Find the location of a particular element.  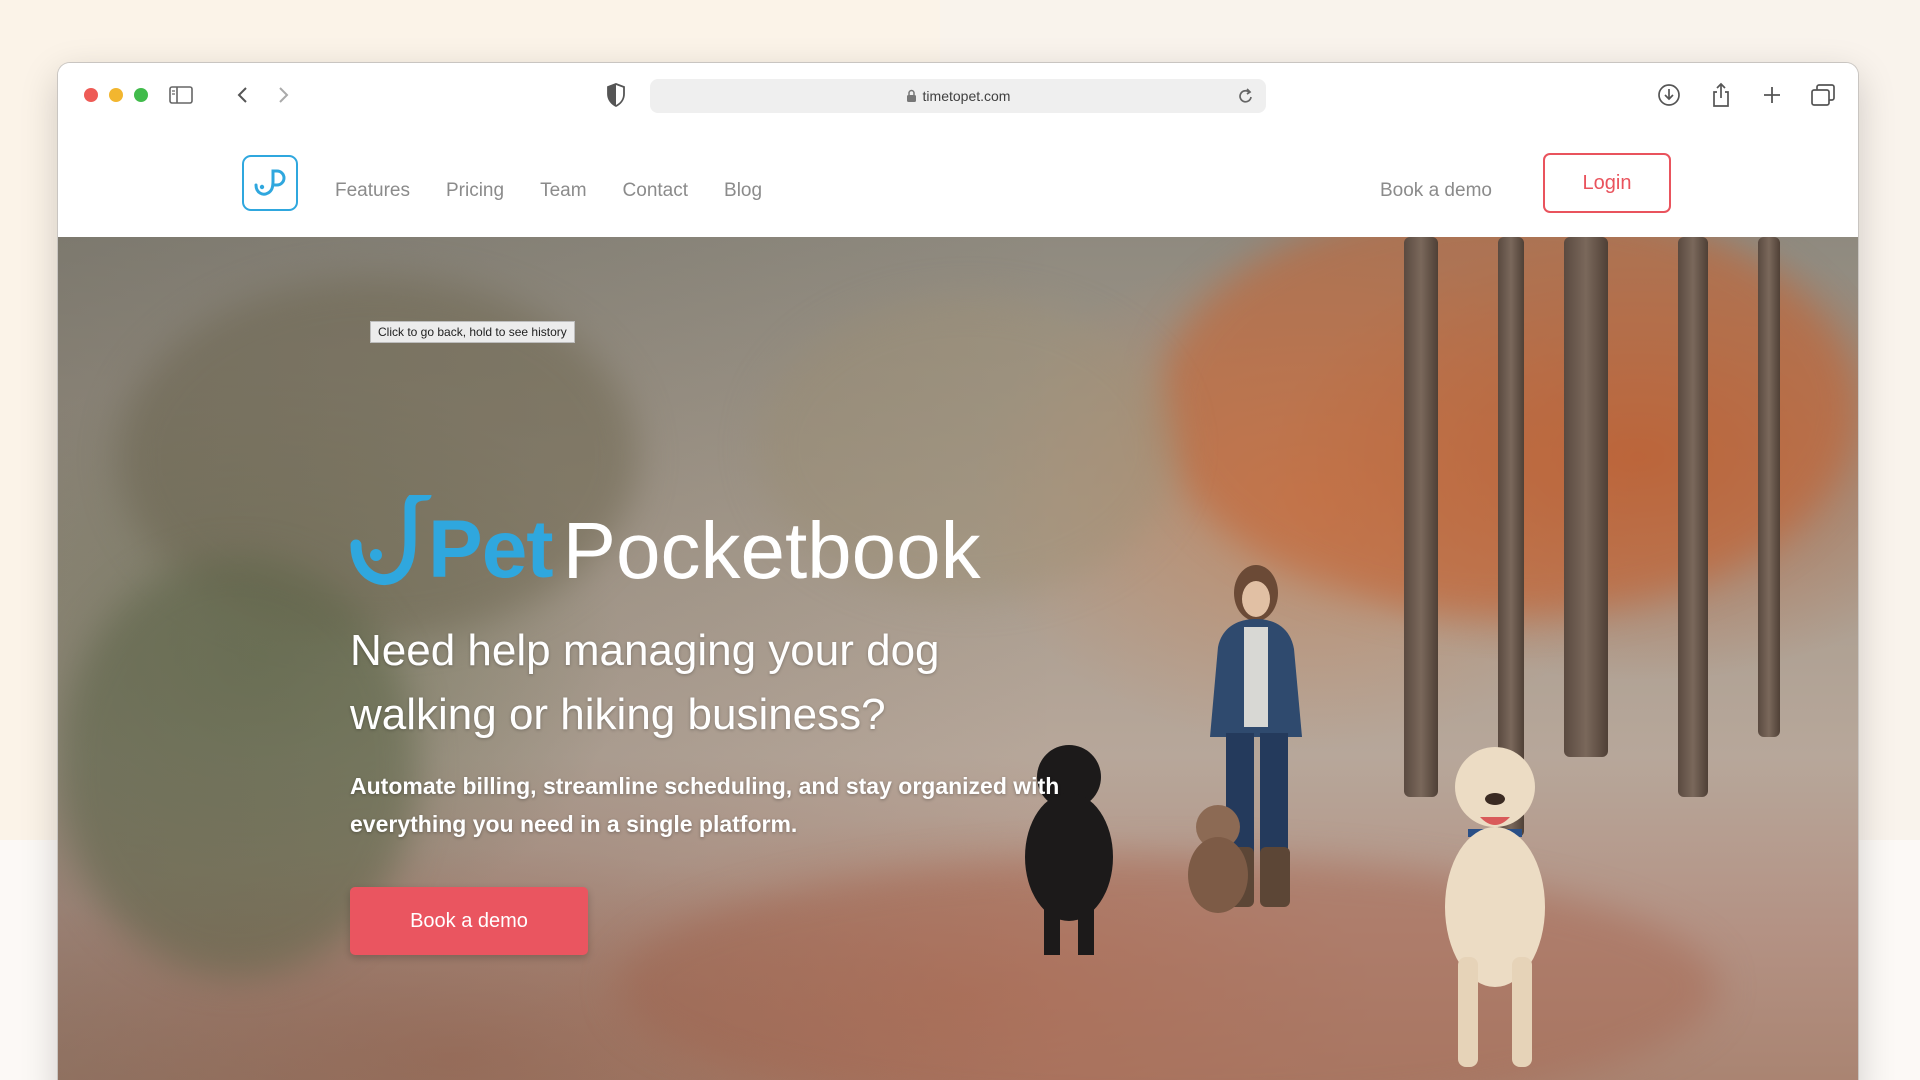

pet-logo-mark-icon is located at coordinates (391, 540).